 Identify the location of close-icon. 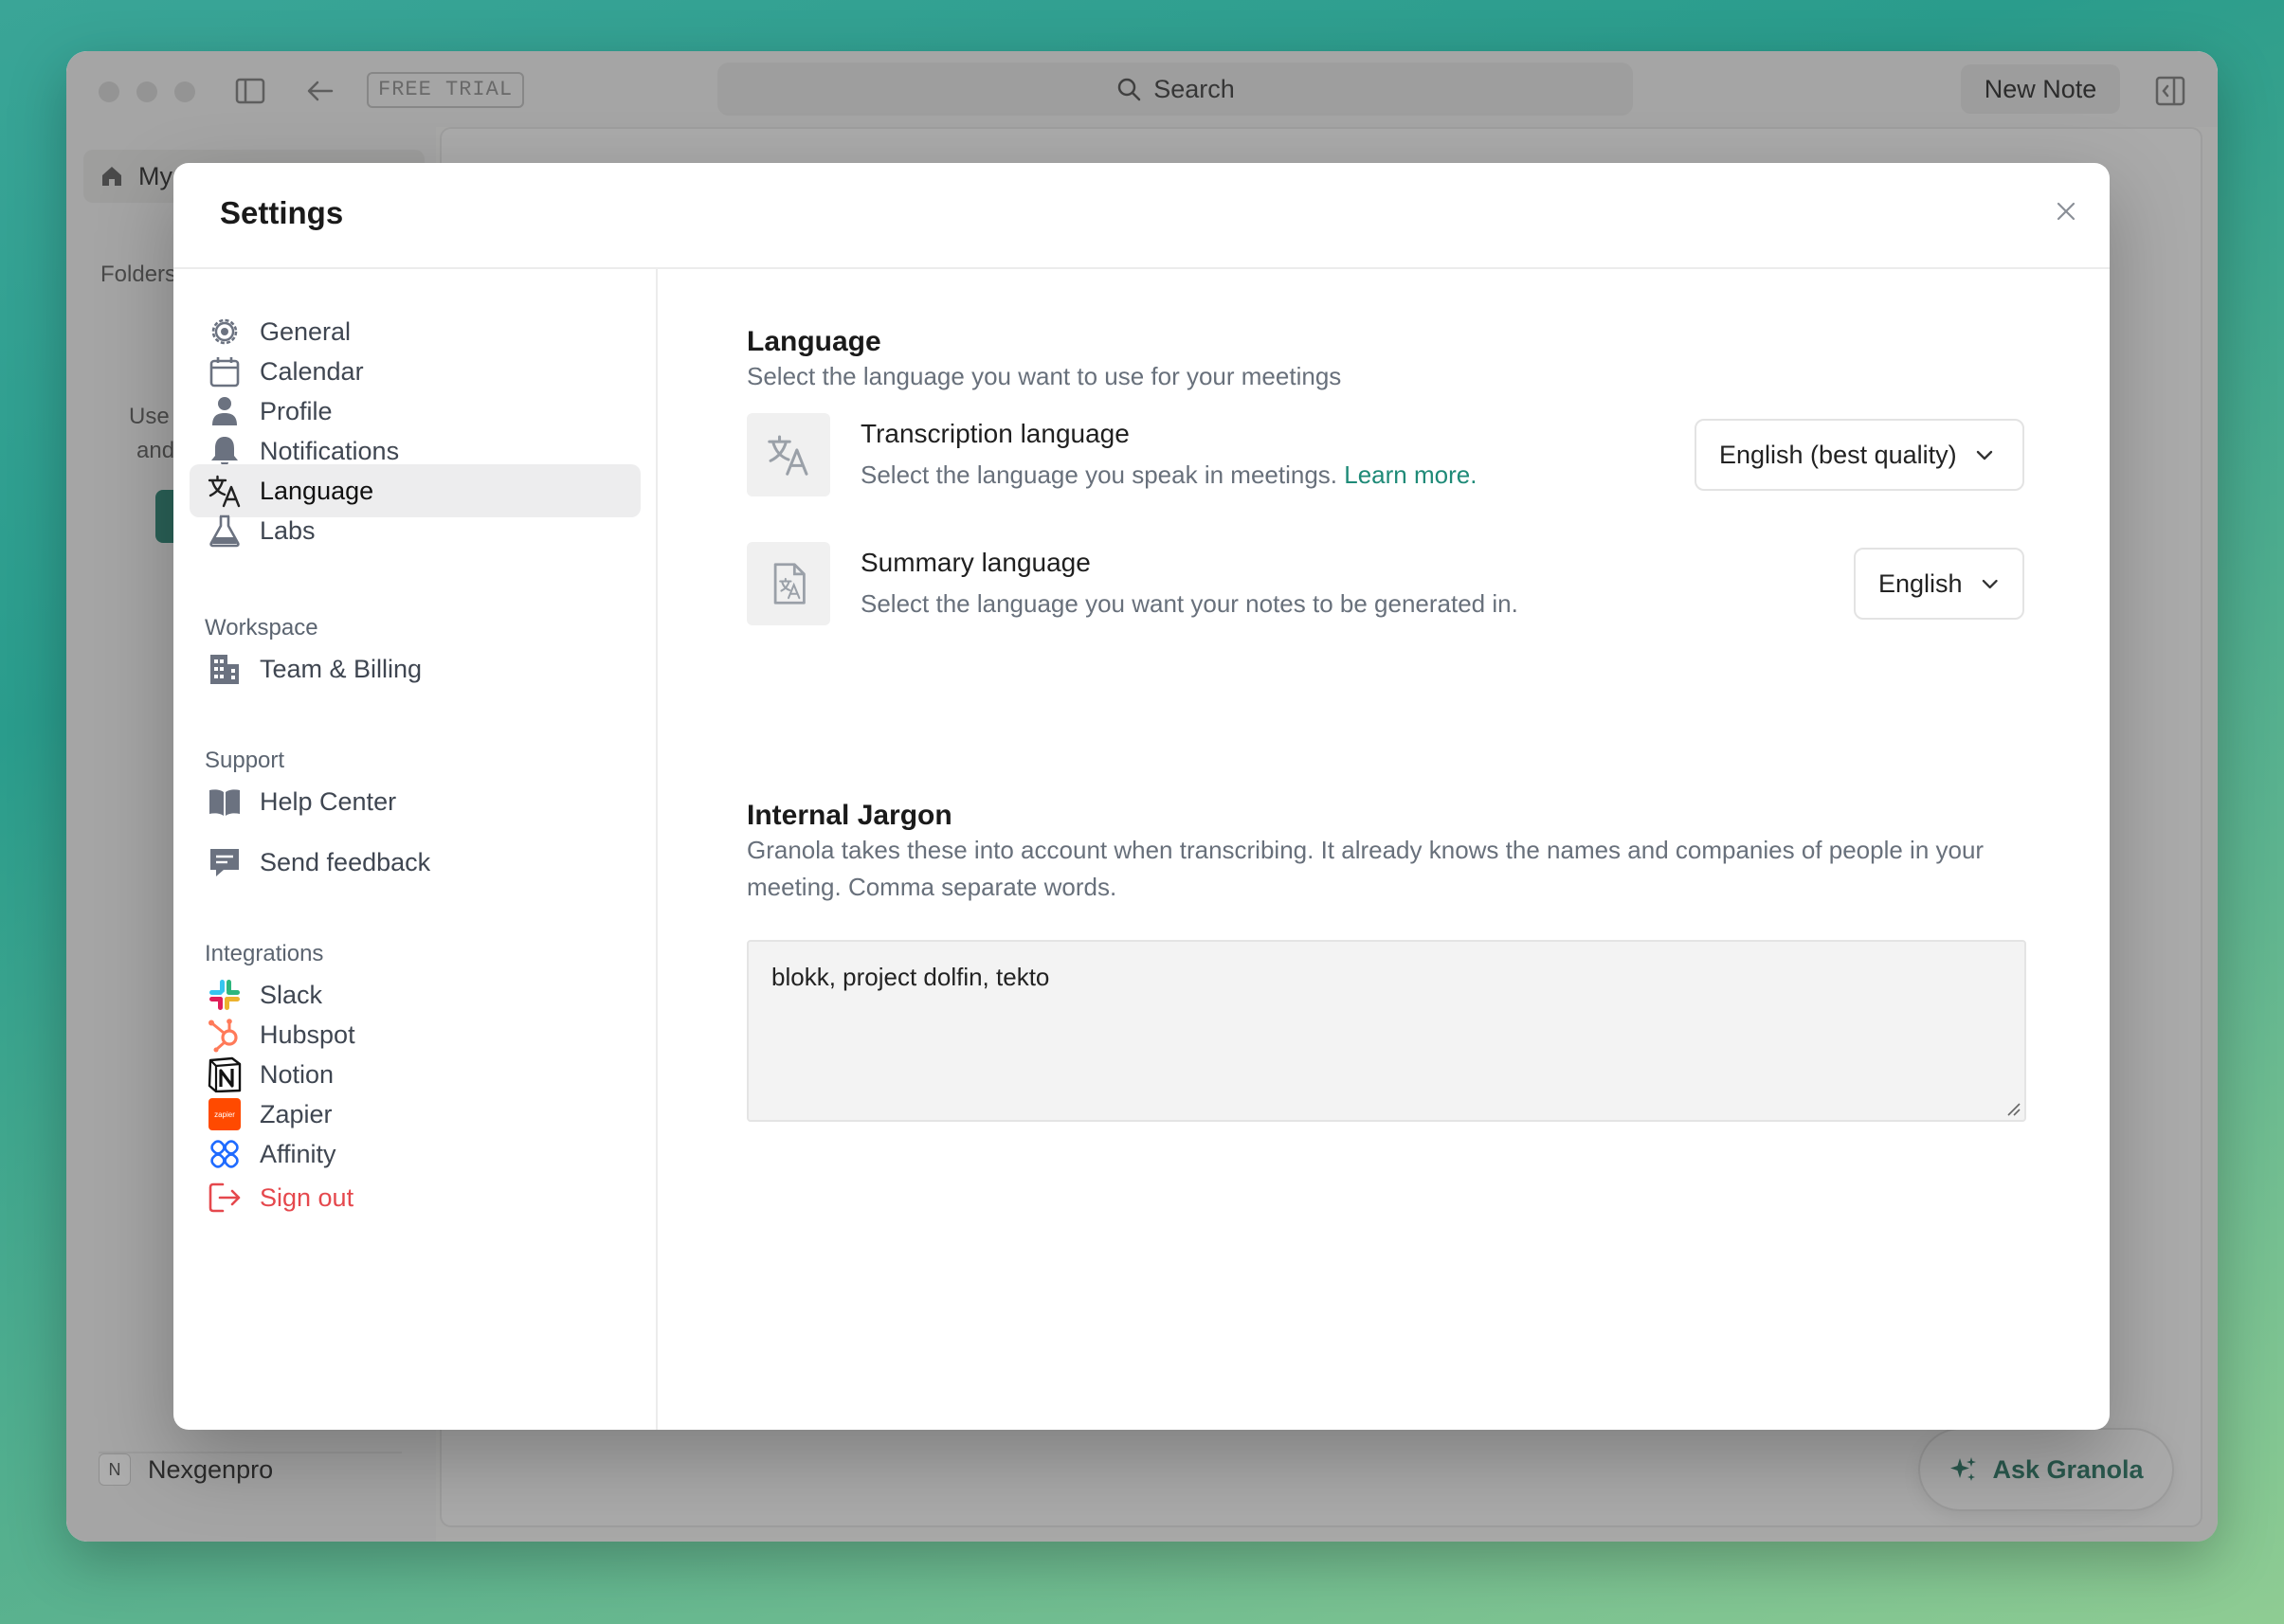
(2066, 211).